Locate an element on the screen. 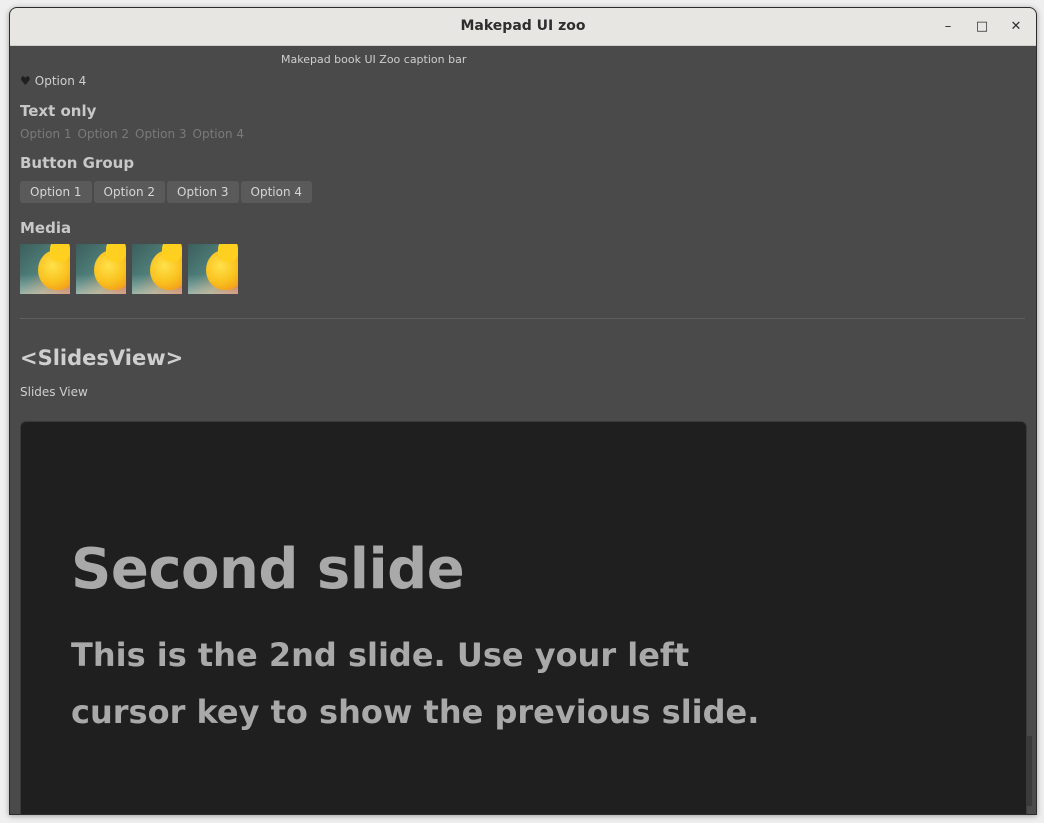 The height and width of the screenshot is (823, 1044). window-title: Makepad UI zoo is located at coordinates (523, 26).